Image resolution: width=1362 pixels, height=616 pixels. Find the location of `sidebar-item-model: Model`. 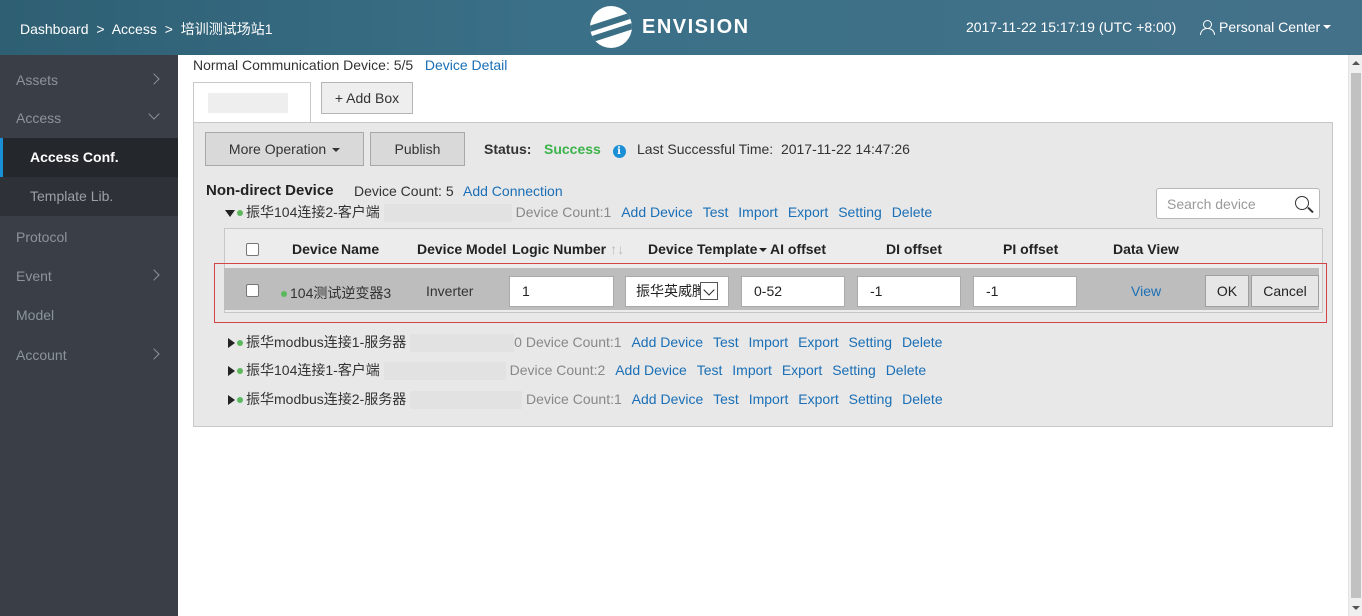

sidebar-item-model: Model is located at coordinates (89, 315).